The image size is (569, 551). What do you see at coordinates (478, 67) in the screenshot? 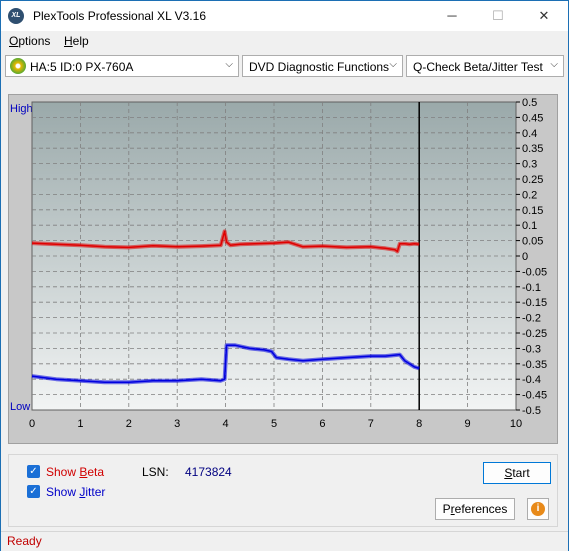
I see `test-select-value: Q-Check Beta/Jitter Test` at bounding box center [478, 67].